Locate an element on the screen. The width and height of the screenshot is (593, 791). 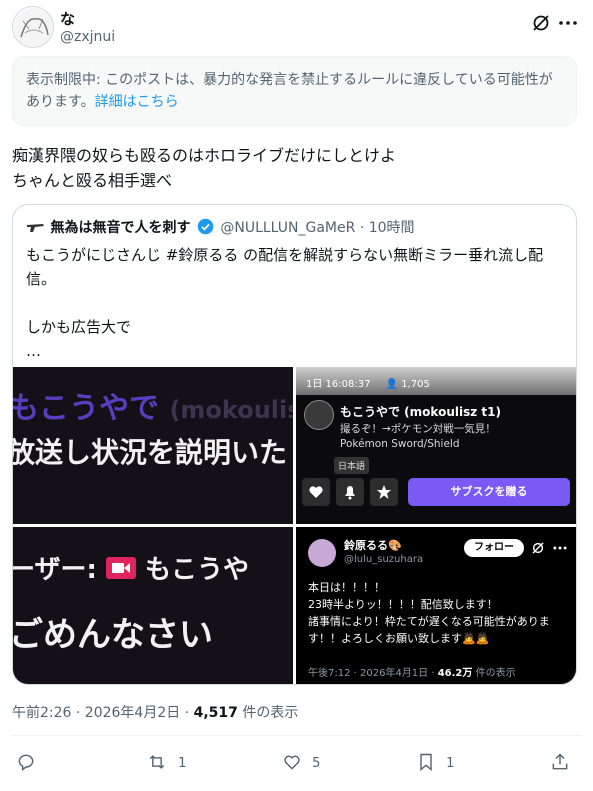
post-meta: 午前2:26 · 2026年4月2日 · 4,517 件の表示 is located at coordinates (155, 712).